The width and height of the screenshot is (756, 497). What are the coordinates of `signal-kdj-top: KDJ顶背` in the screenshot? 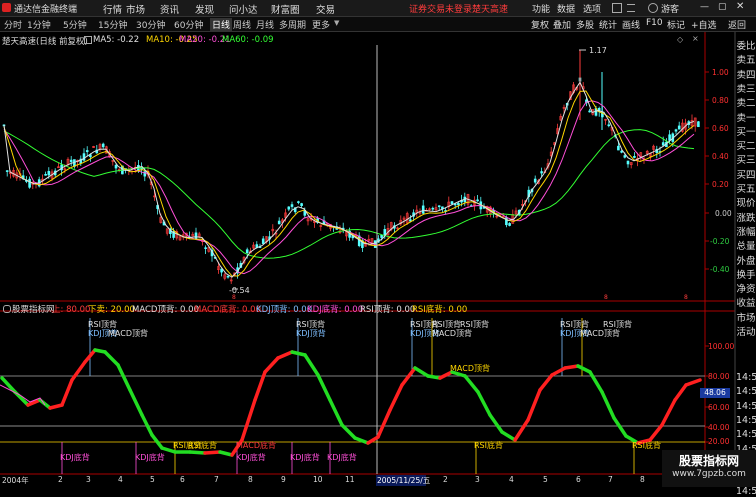 It's located at (311, 333).